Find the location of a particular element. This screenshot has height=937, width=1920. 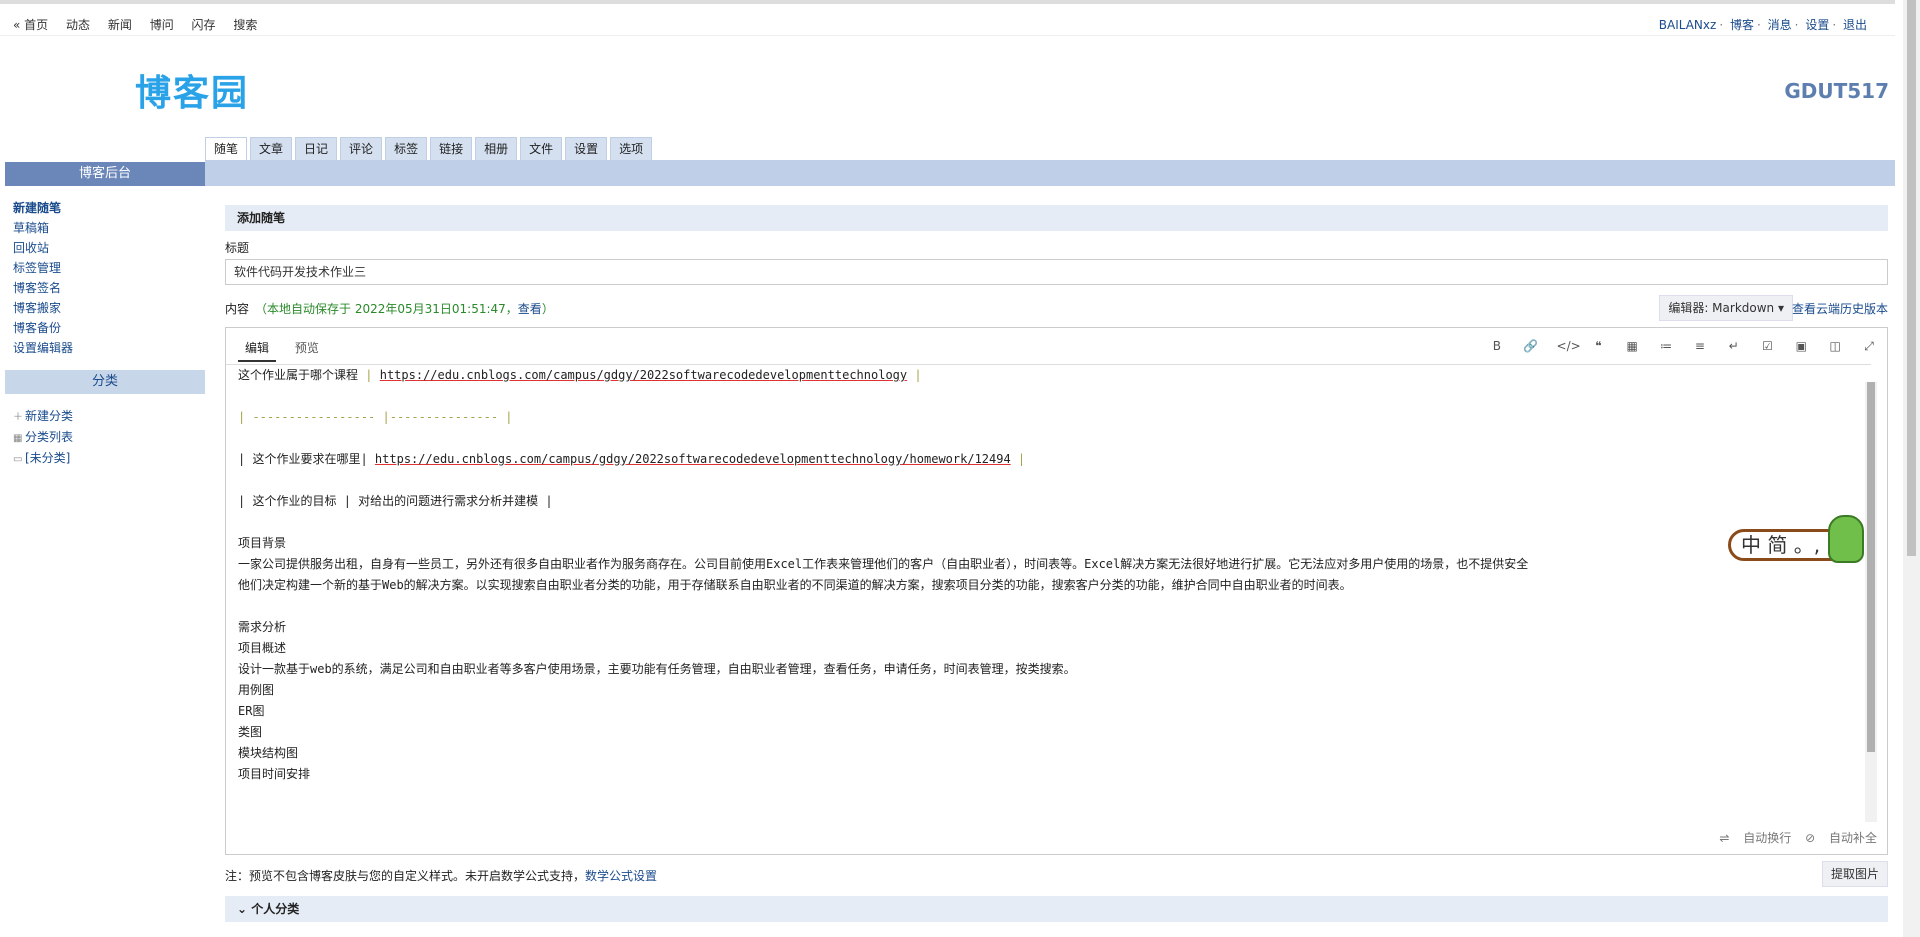

chevron-down-icon: ⌄ is located at coordinates (244, 909).